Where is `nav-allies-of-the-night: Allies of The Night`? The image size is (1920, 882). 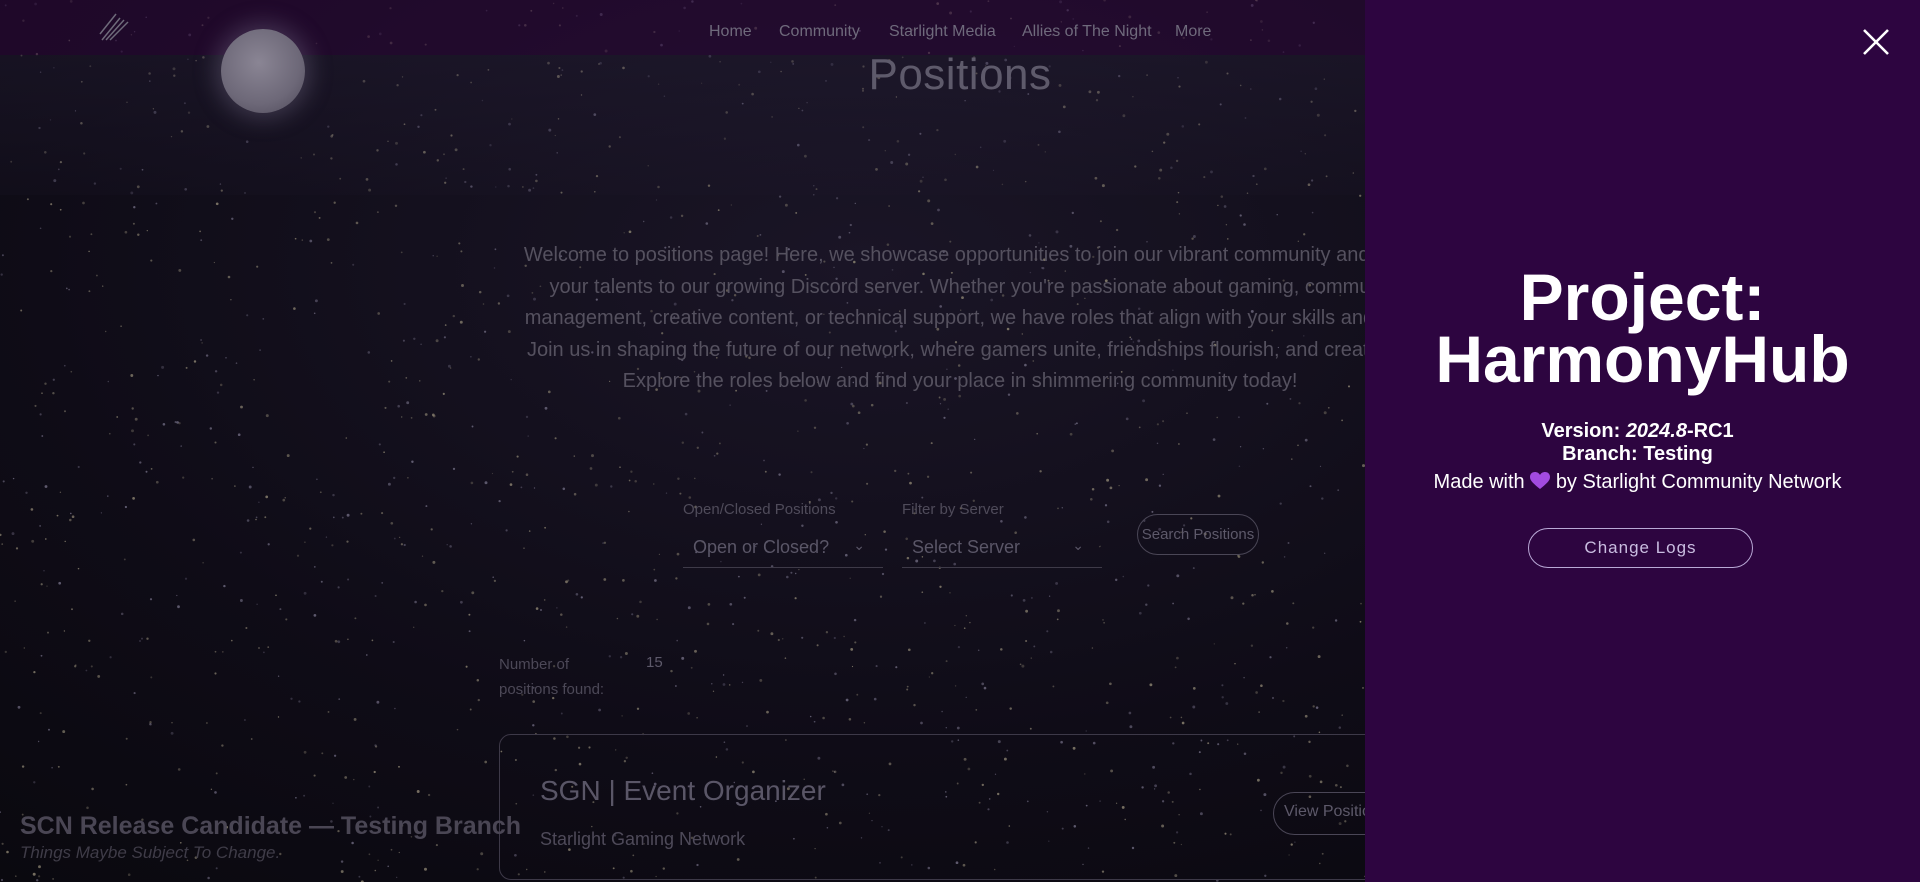
nav-allies-of-the-night: Allies of The Night is located at coordinates (1087, 32).